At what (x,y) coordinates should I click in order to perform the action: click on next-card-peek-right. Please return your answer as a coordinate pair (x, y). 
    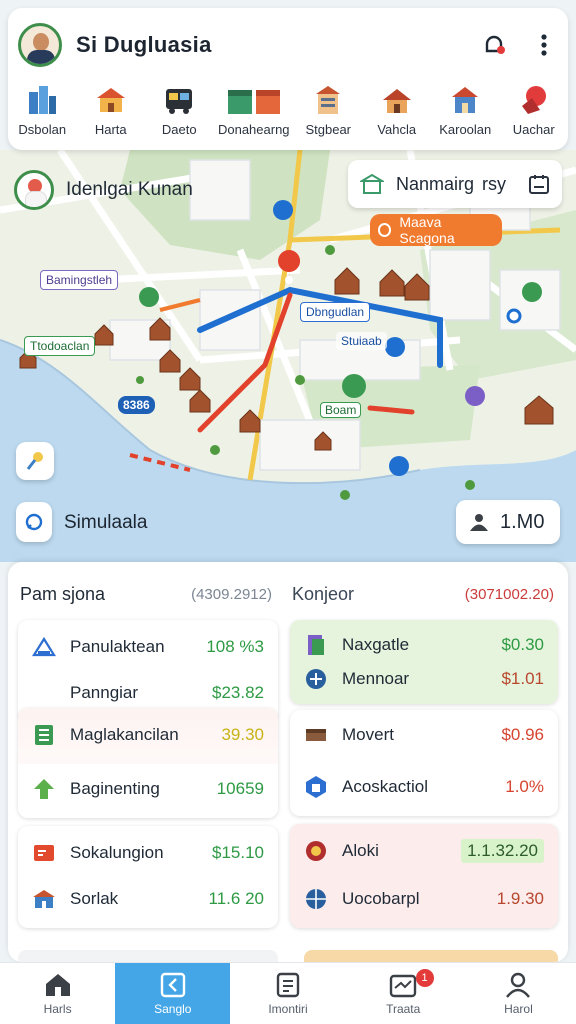
    Looking at the image, I should click on (431, 956).